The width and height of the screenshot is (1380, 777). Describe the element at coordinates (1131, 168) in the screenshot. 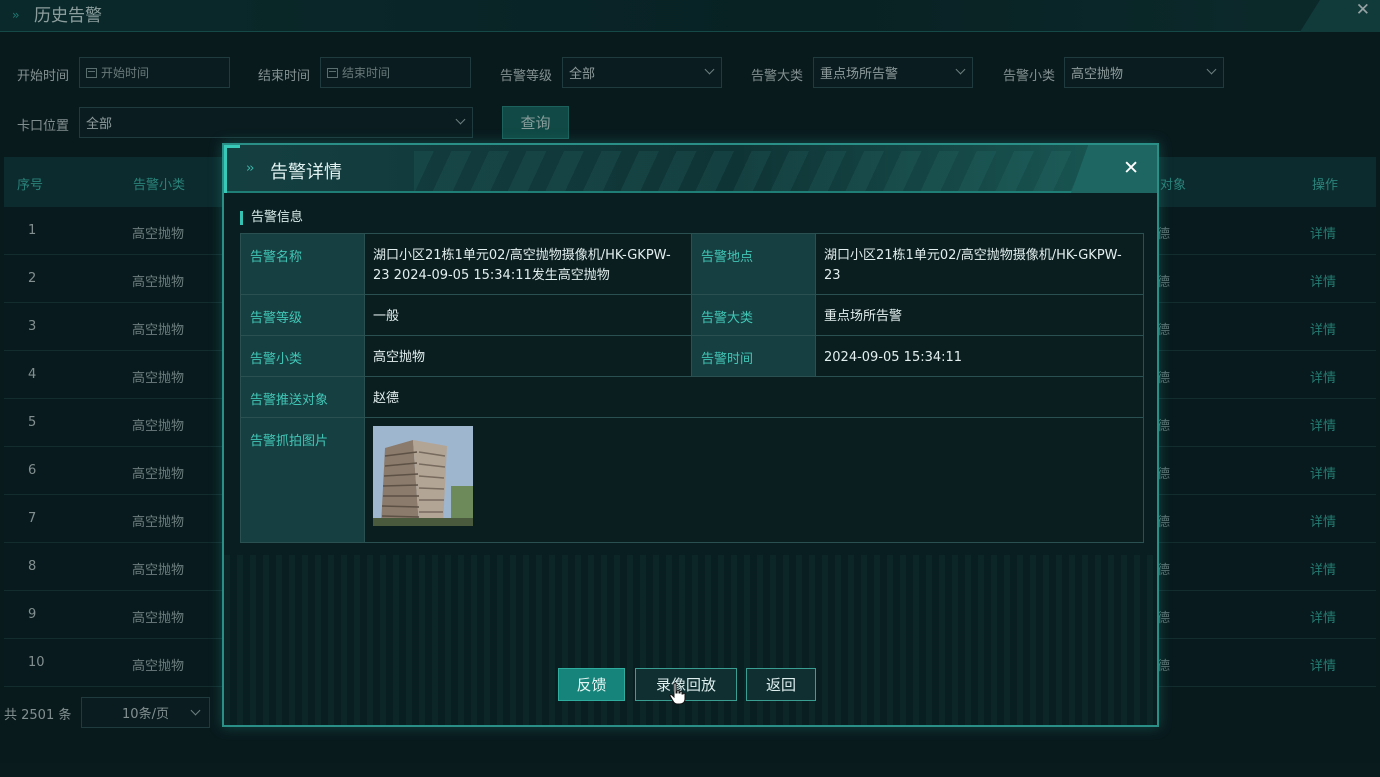

I see `modal-close-icon: ✕` at that location.